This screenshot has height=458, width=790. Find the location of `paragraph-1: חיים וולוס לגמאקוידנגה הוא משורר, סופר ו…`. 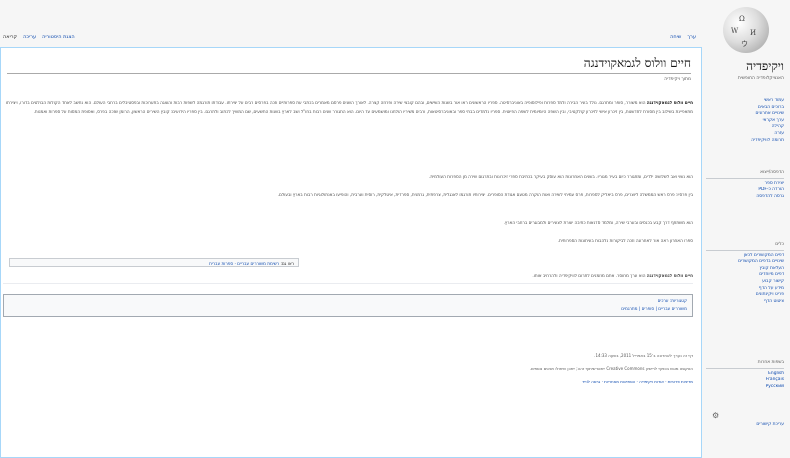

paragraph-1: חיים וולוס לגמאקוידנגה הוא משורר, סופר ו… is located at coordinates (348, 107).